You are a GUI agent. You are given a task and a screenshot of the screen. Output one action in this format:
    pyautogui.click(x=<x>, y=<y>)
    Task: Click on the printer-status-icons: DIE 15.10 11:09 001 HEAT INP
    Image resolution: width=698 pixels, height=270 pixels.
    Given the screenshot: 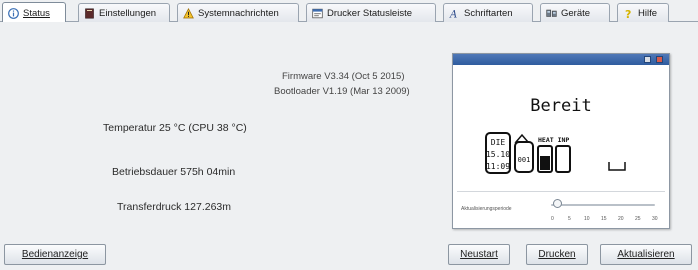 What is the action you would take?
    pyautogui.click(x=555, y=153)
    